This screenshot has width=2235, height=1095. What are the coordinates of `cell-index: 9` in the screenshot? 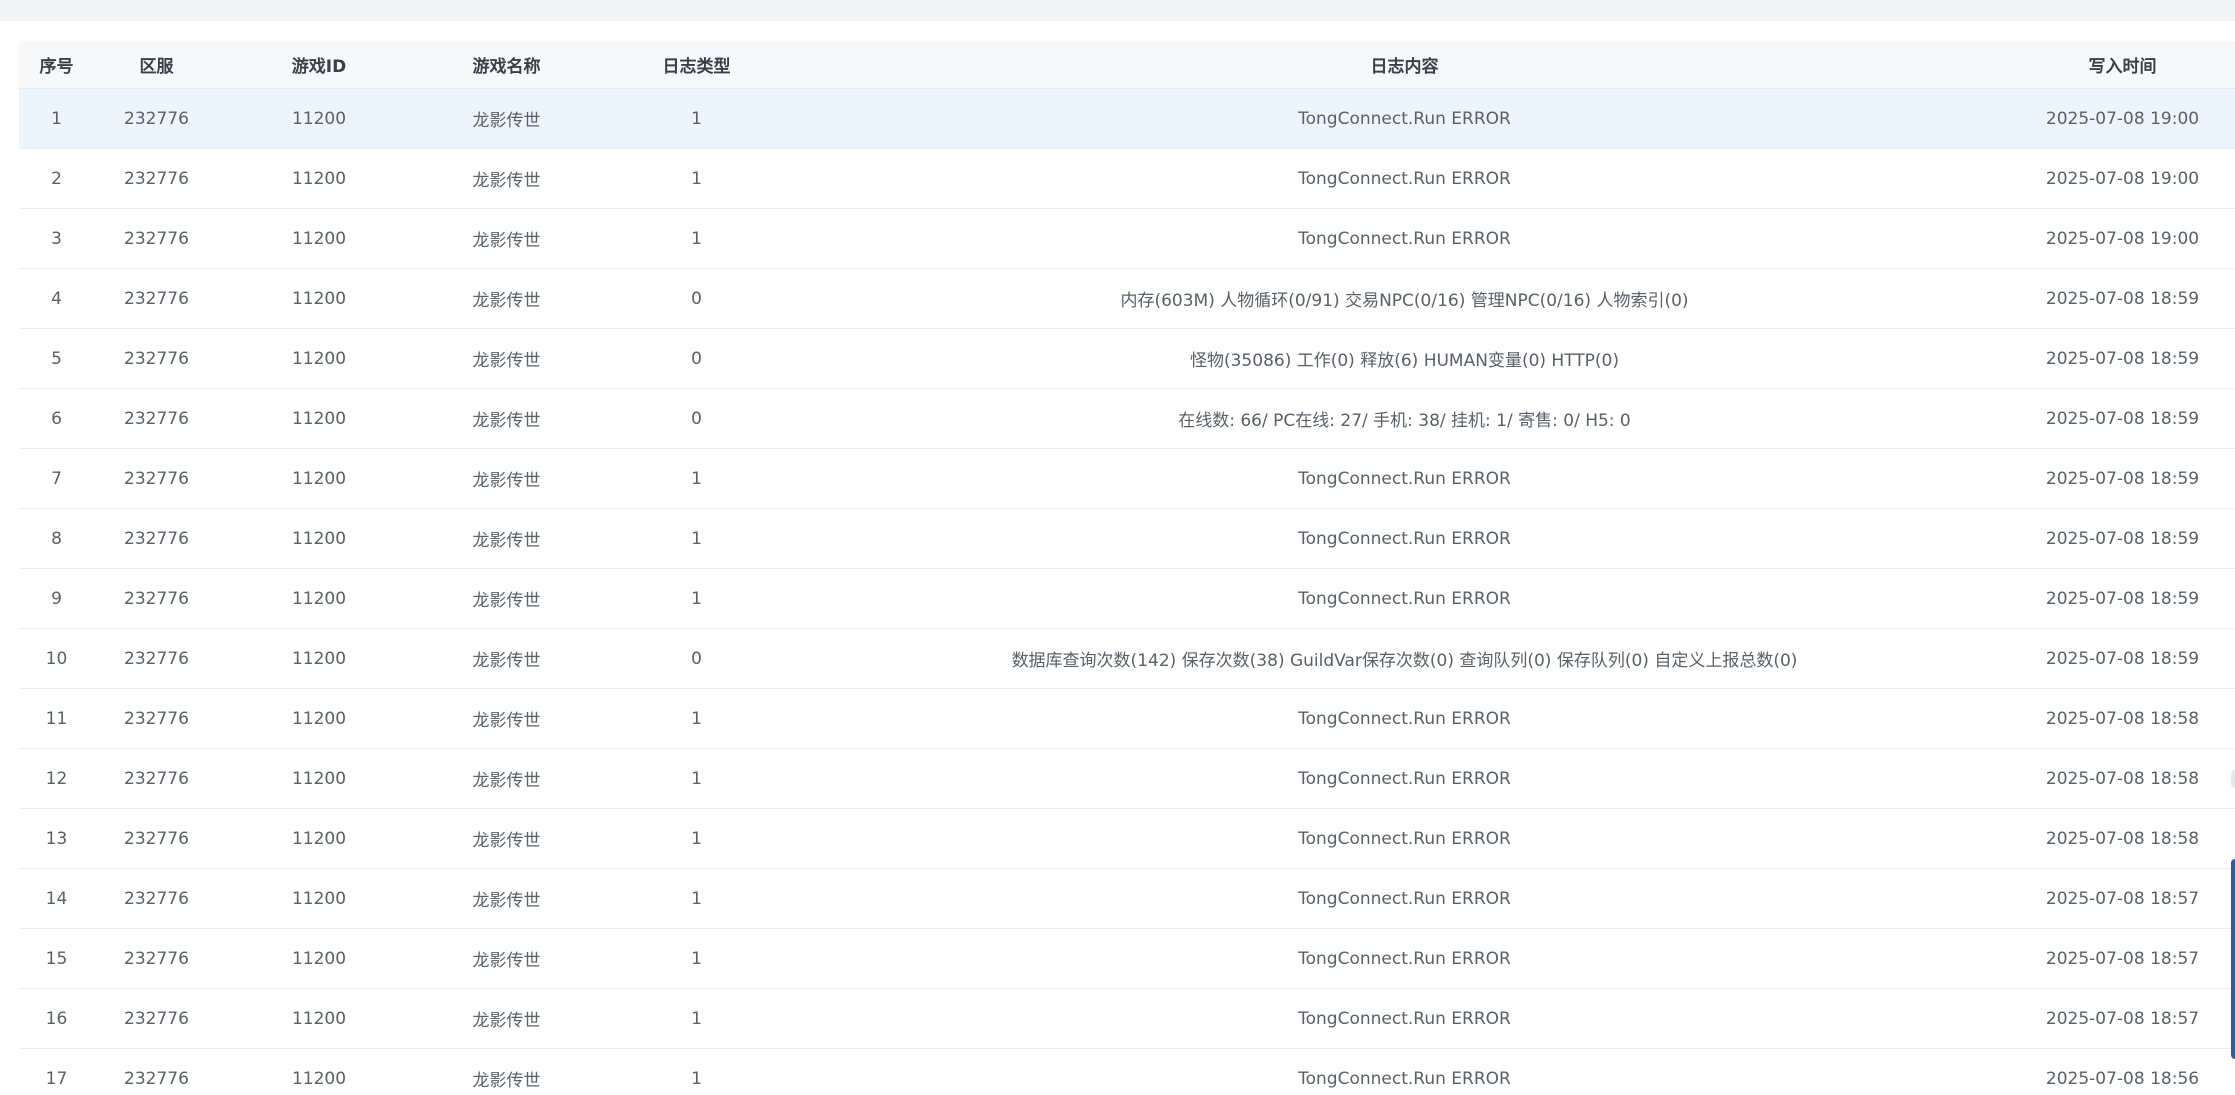 It's located at (56, 598).